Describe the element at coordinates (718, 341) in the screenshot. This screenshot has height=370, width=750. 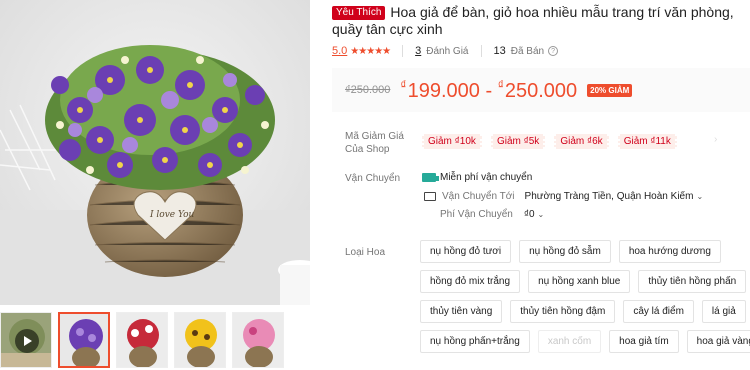
I see `option-hoa-gia-vang: hoa giả vàng` at that location.